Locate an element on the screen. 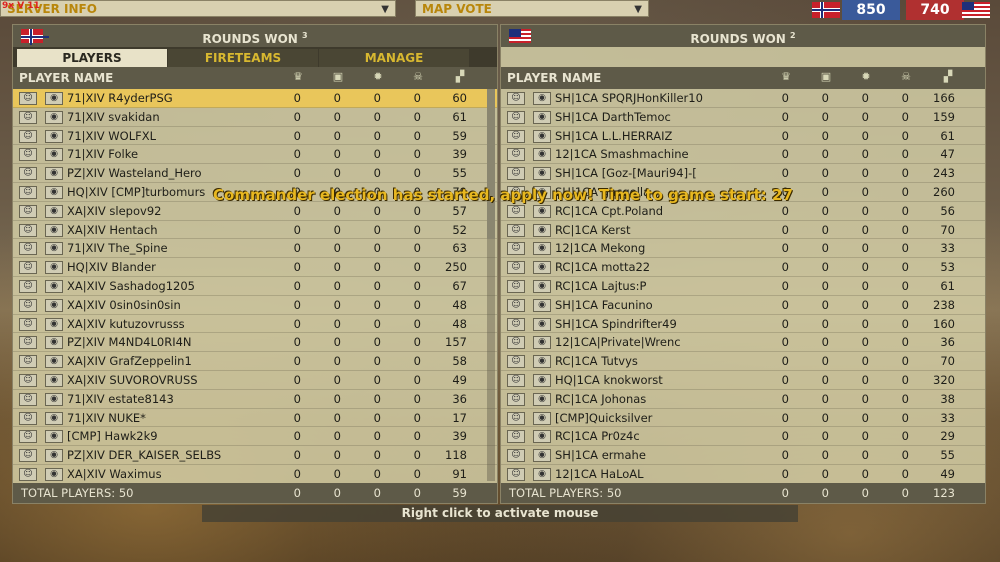 This screenshot has width=1000, height=562. tab-players: PLAYERS is located at coordinates (92, 58).